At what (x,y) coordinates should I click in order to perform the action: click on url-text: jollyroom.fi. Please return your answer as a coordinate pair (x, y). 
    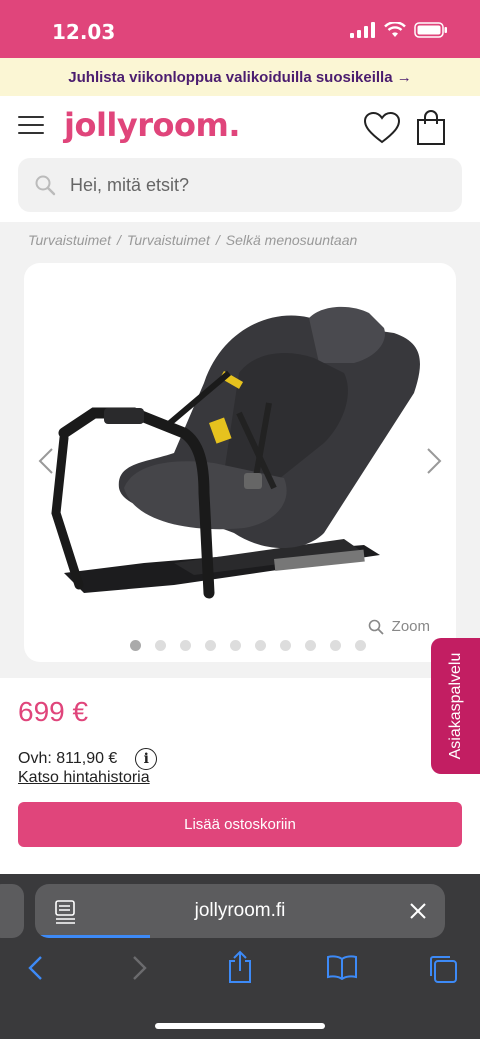
    Looking at the image, I should click on (240, 910).